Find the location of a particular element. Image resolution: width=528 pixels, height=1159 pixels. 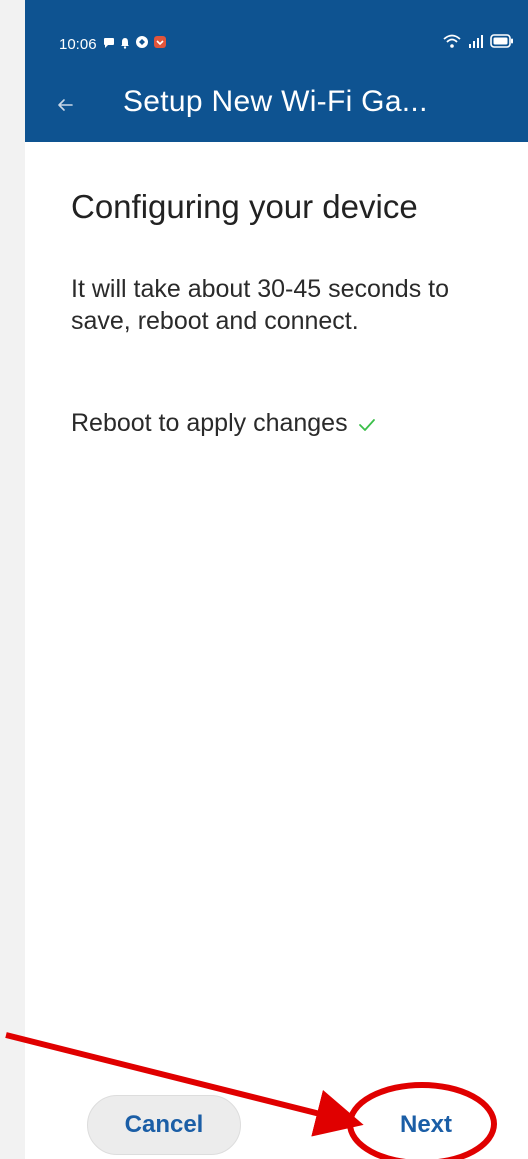

status-line-text: Reboot to apply changes is located at coordinates (209, 423).